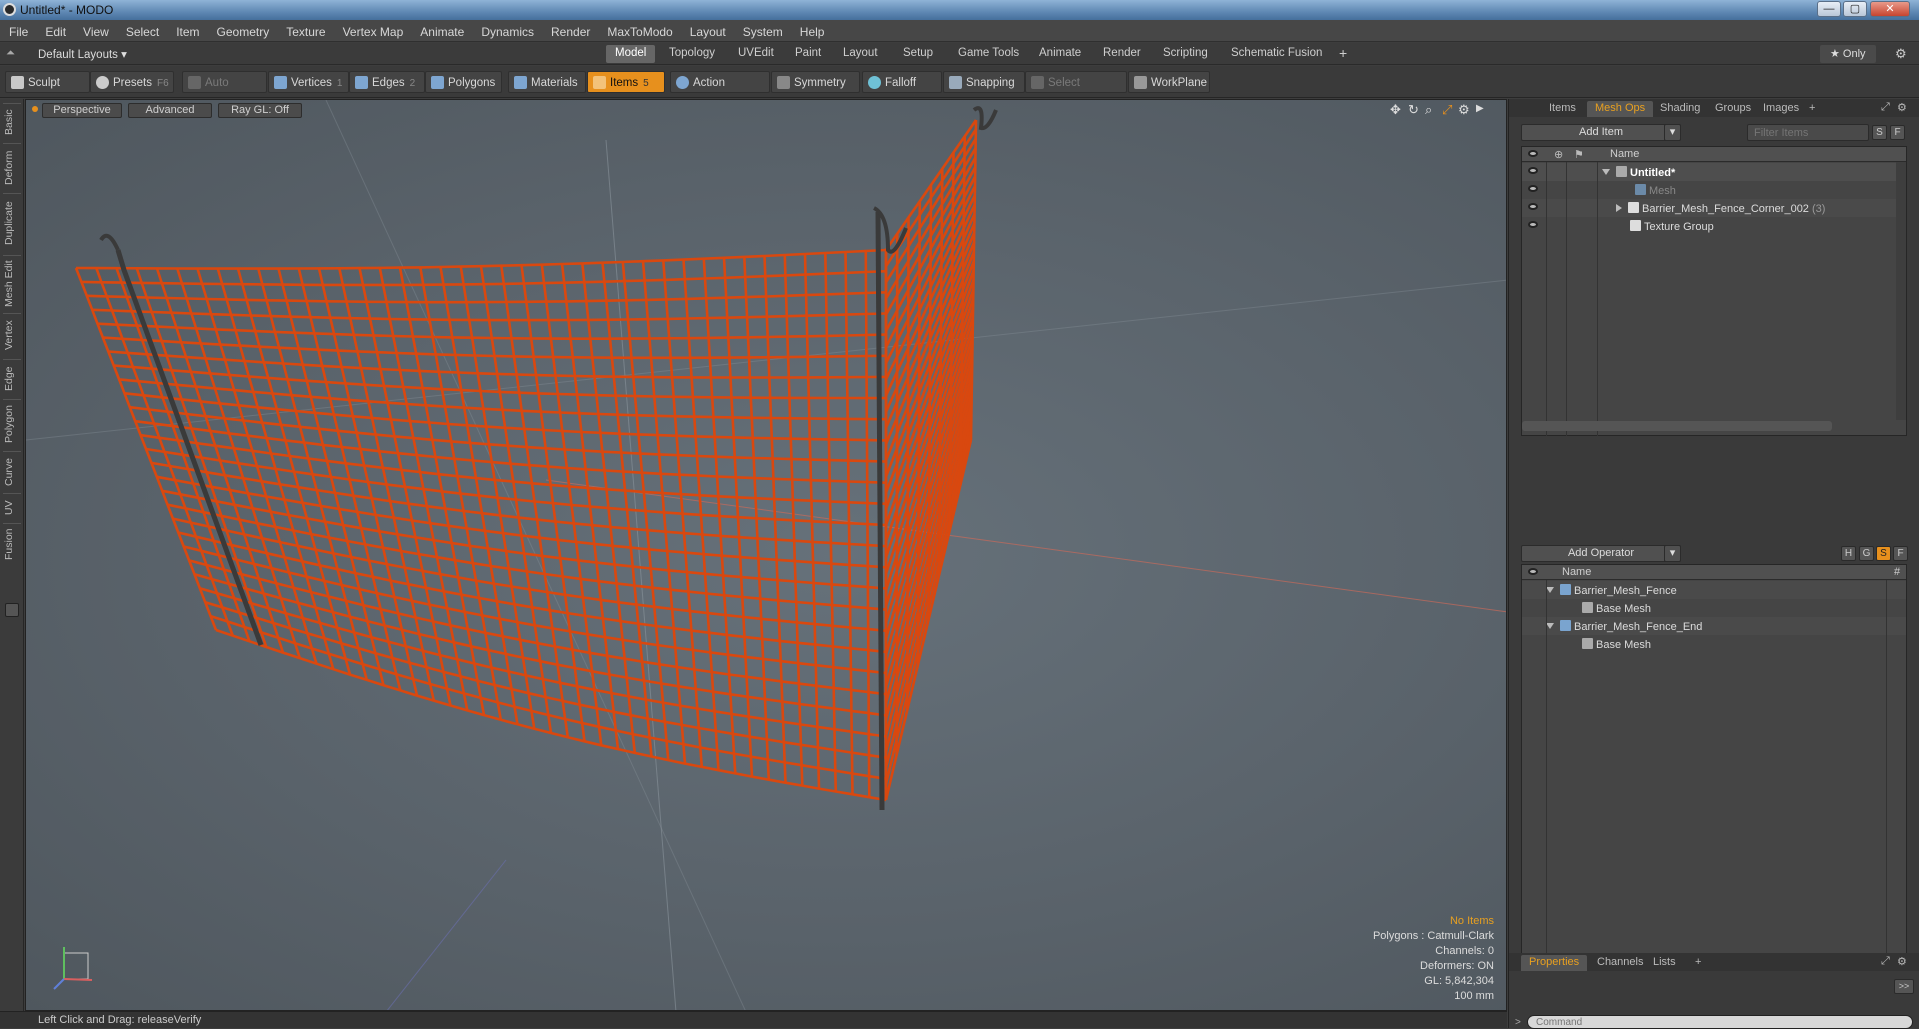 This screenshot has width=1919, height=1029. I want to click on menu-system: System, so click(762, 29).